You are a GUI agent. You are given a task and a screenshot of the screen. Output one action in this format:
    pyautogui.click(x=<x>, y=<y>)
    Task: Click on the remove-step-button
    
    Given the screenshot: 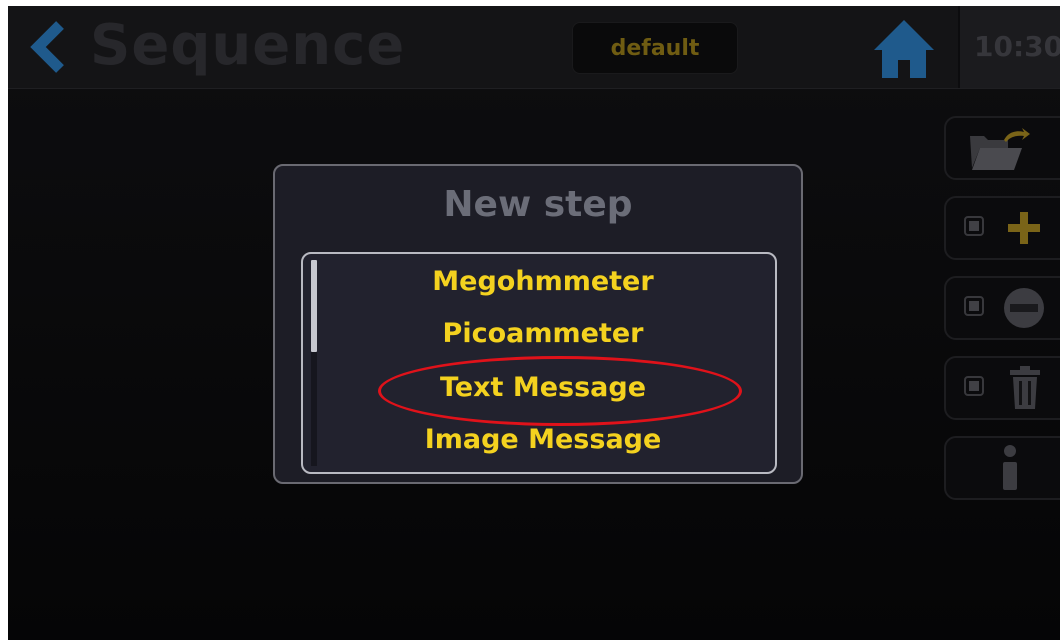 What is the action you would take?
    pyautogui.click(x=1002, y=308)
    